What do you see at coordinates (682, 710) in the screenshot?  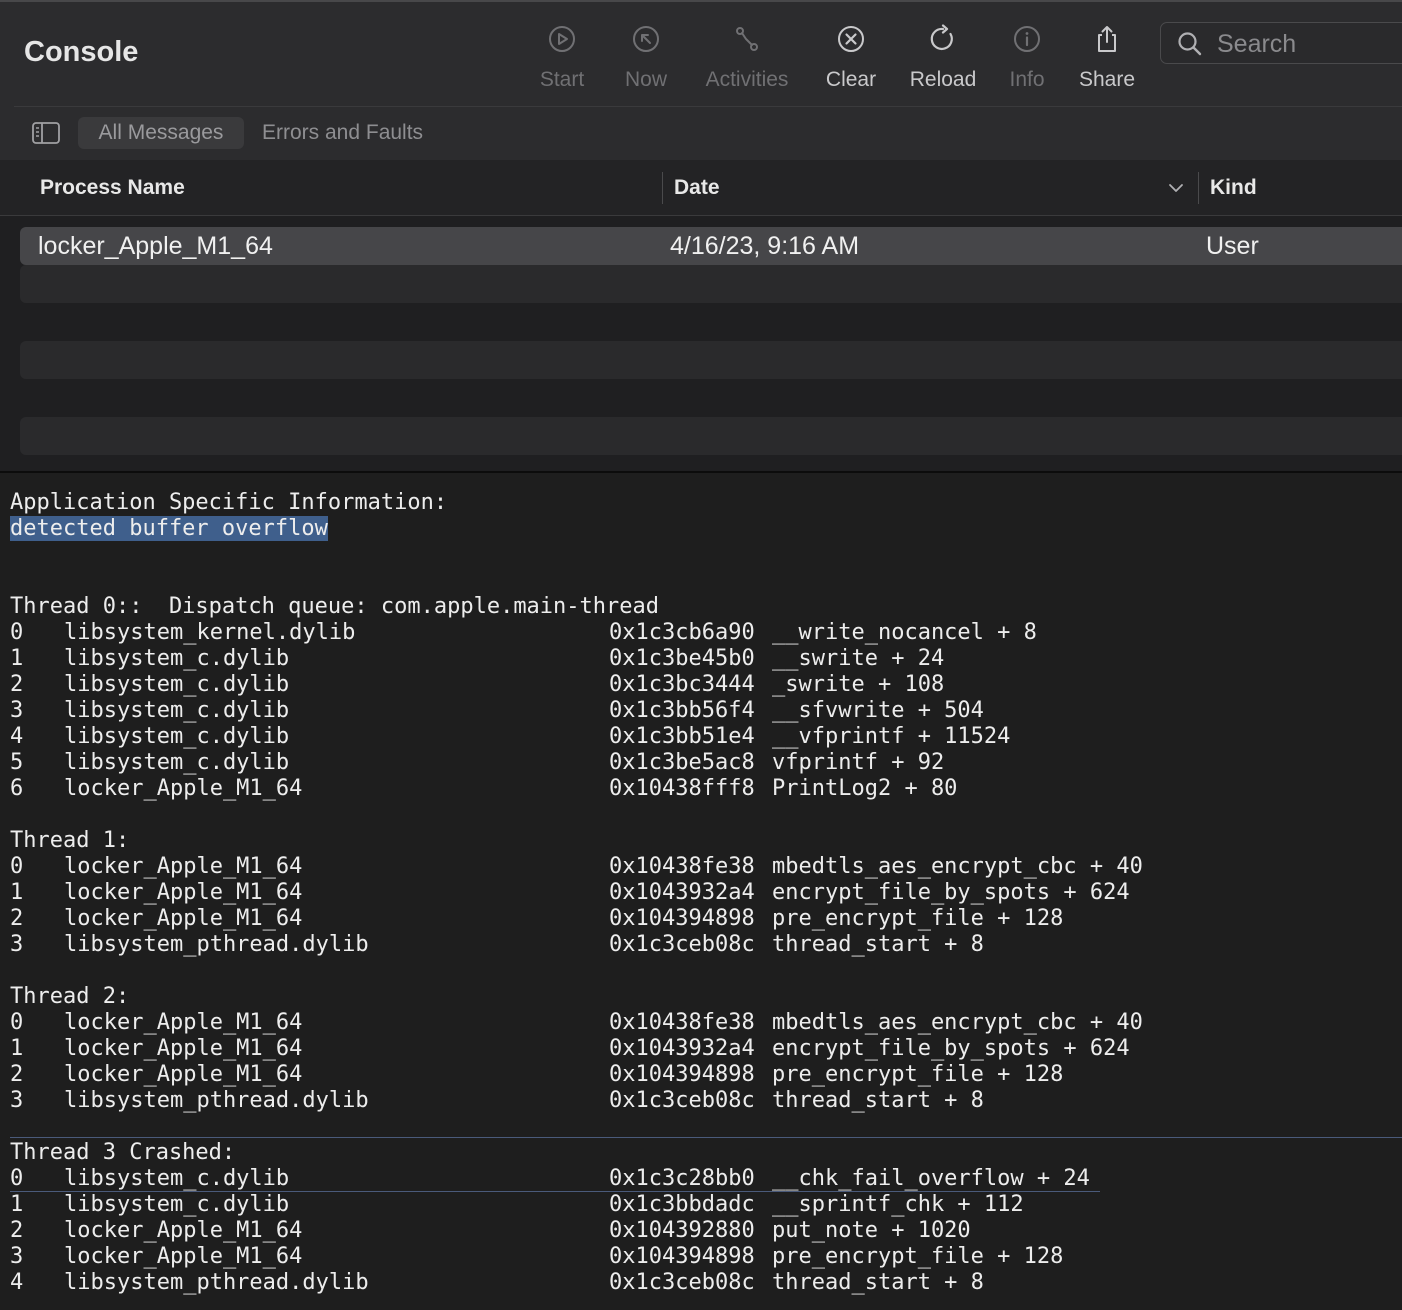 I see `frame-address: 0x1c3bb56f4` at bounding box center [682, 710].